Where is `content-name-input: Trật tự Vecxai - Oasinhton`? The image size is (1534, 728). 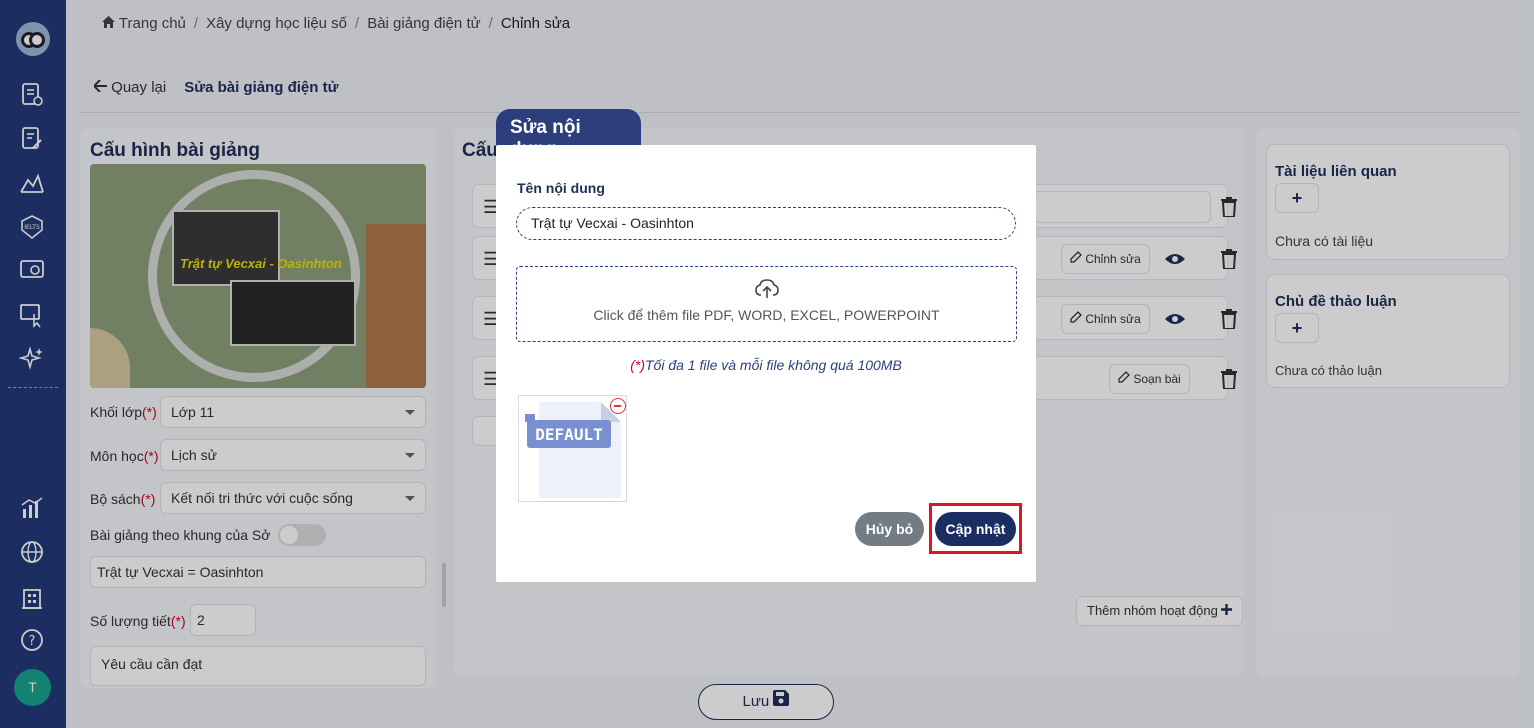 content-name-input: Trật tự Vecxai - Oasinhton is located at coordinates (766, 223).